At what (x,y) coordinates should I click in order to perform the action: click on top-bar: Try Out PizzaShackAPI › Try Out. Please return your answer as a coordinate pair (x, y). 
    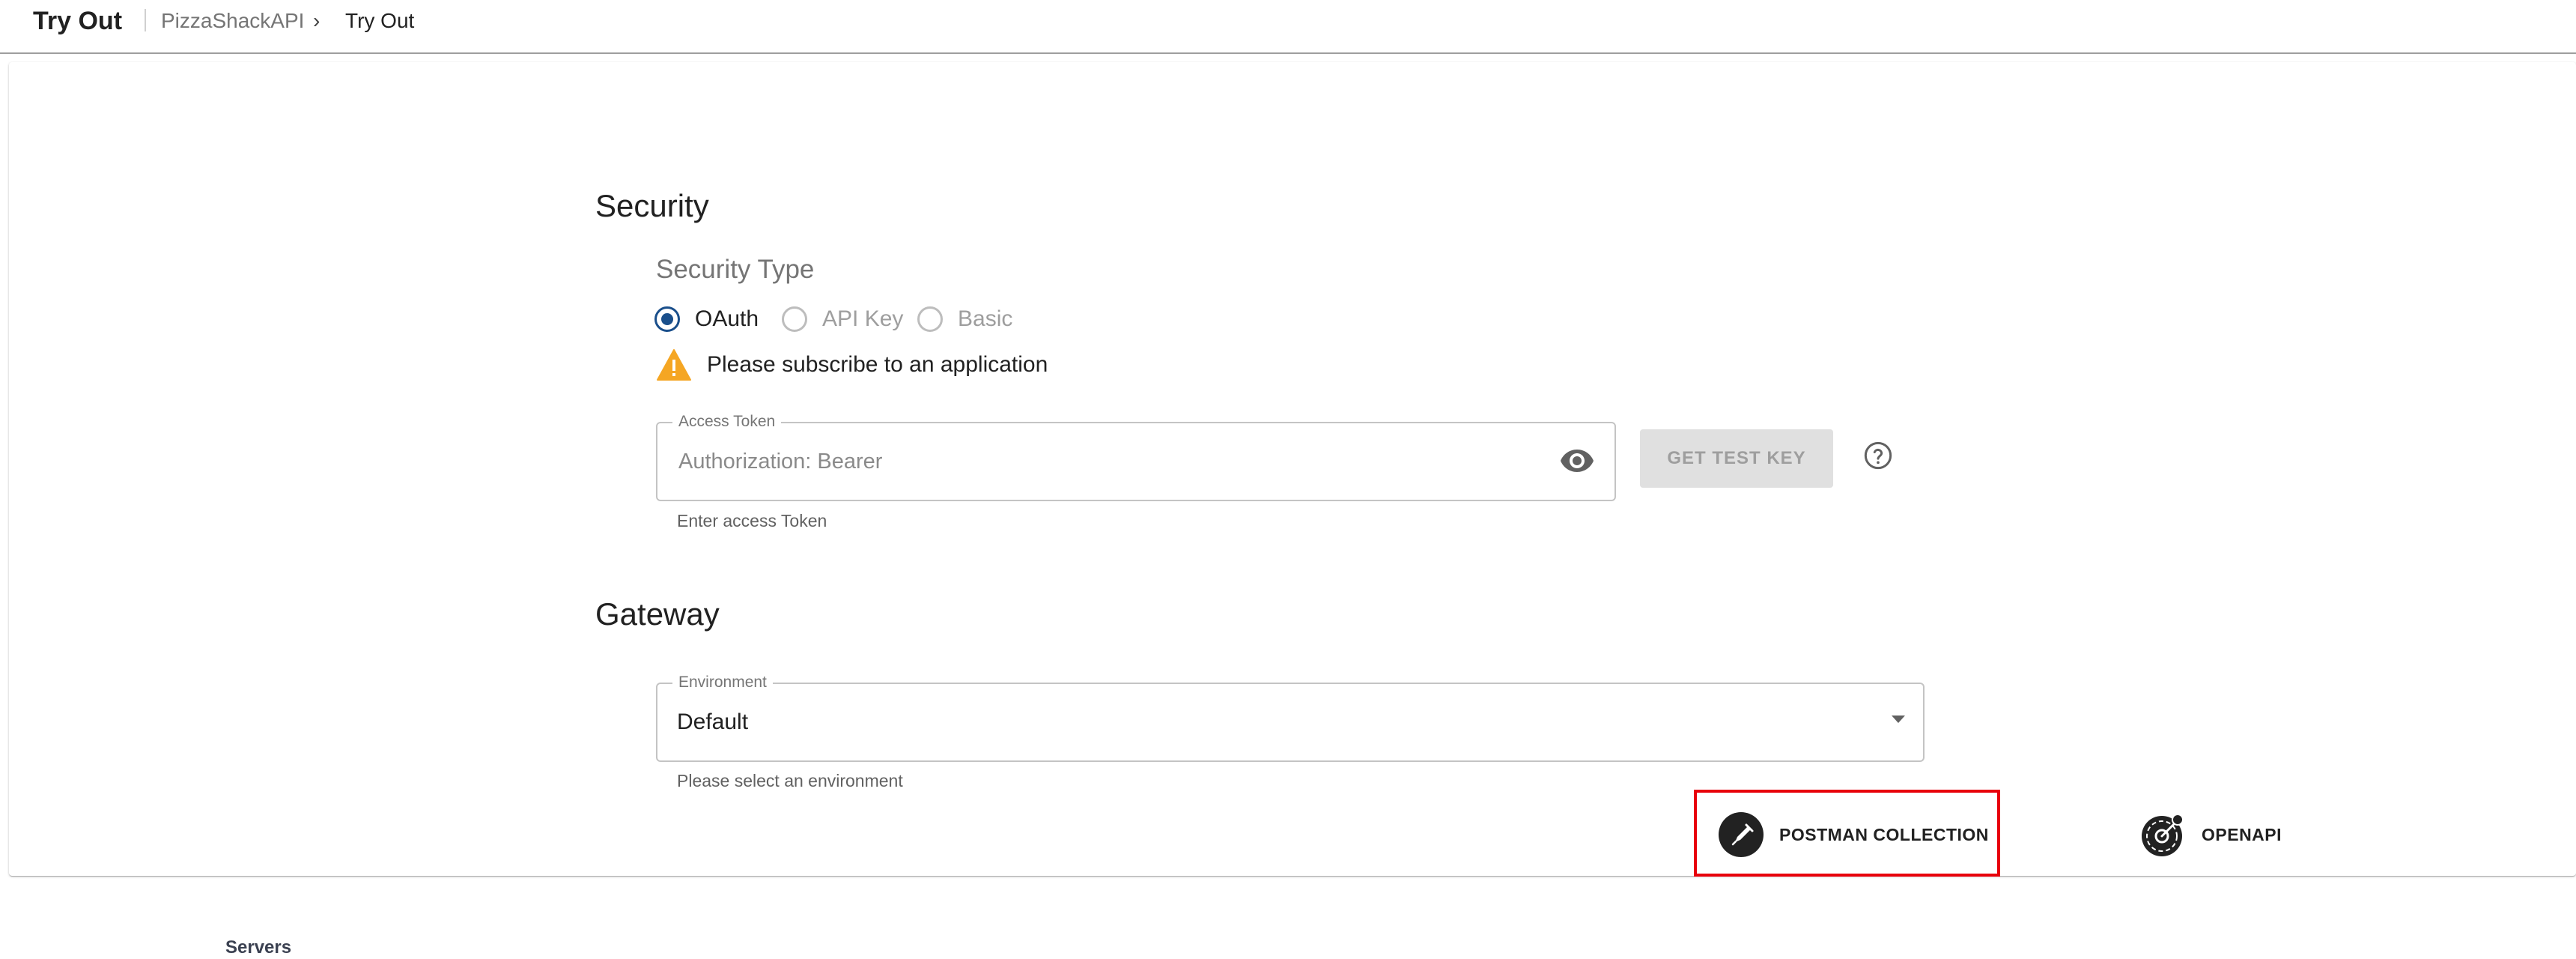
    Looking at the image, I should click on (1288, 27).